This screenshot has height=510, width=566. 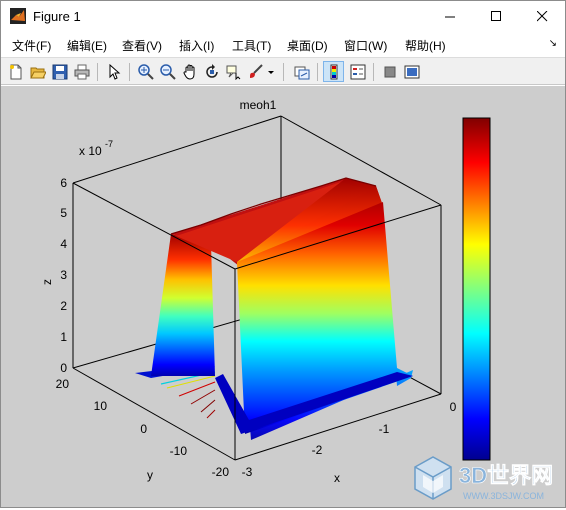 What do you see at coordinates (453, 407) in the screenshot?
I see `x-tick-label: 0` at bounding box center [453, 407].